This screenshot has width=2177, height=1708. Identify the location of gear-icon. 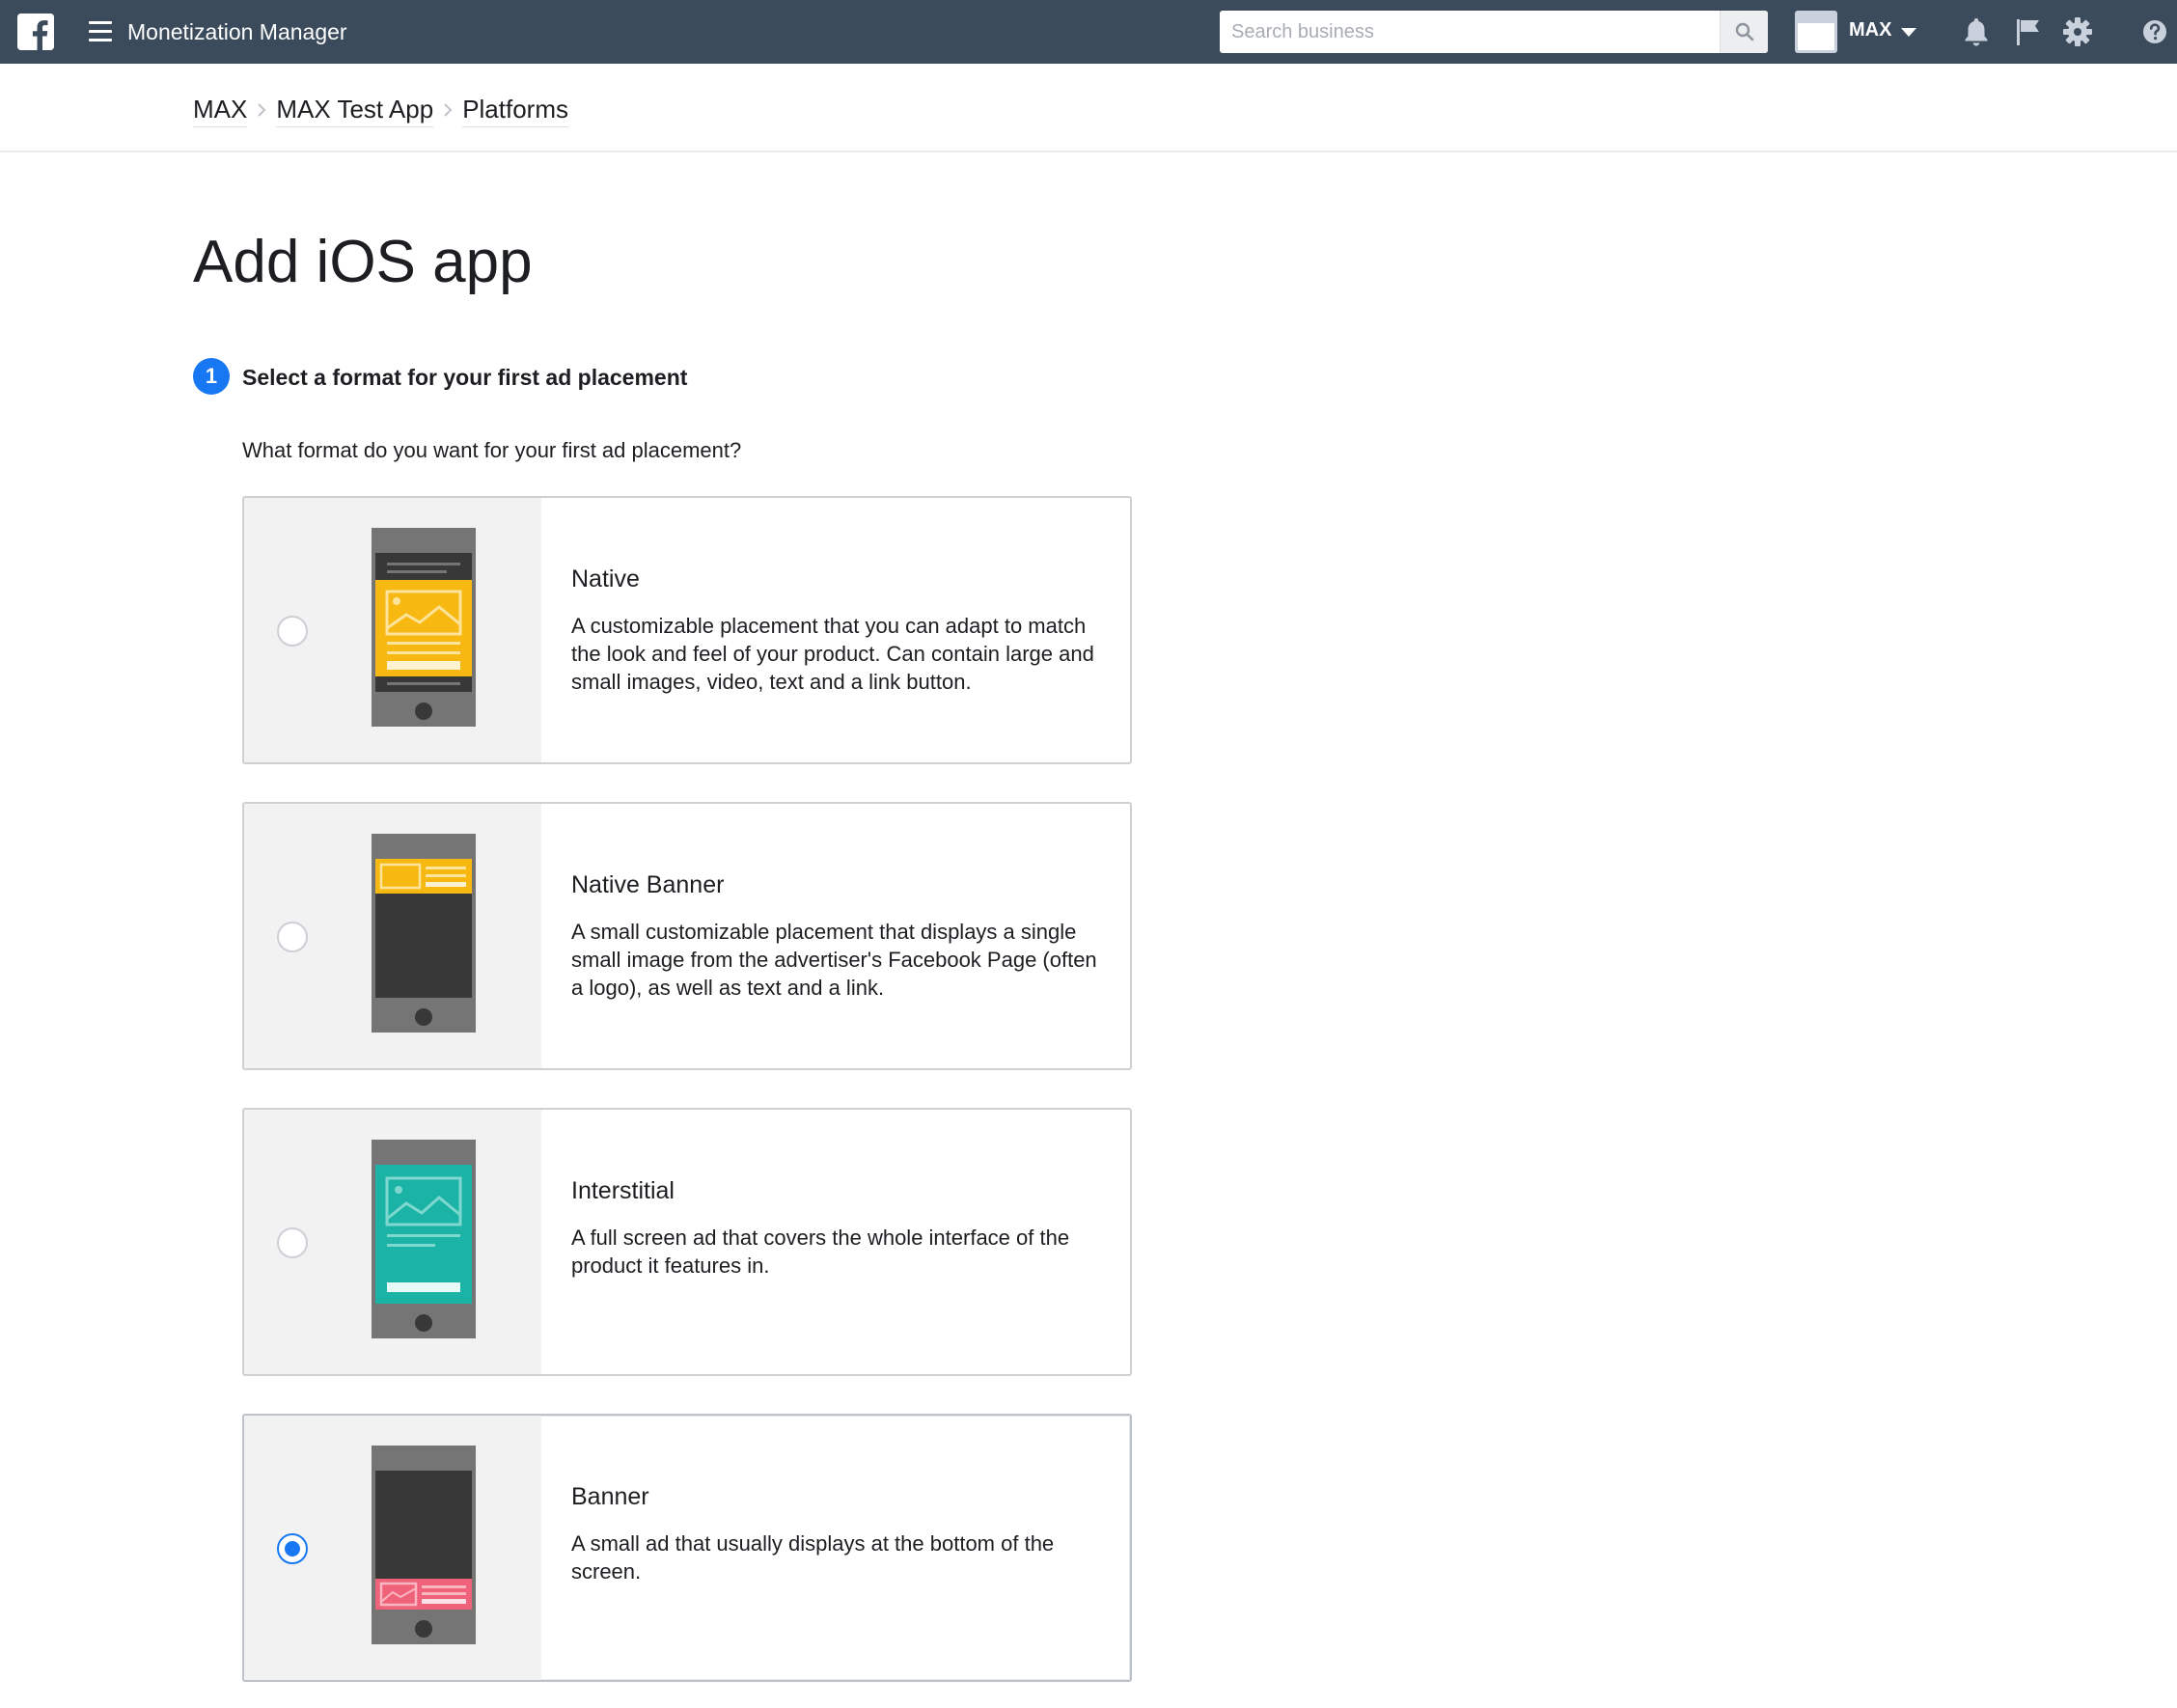
(2077, 31).